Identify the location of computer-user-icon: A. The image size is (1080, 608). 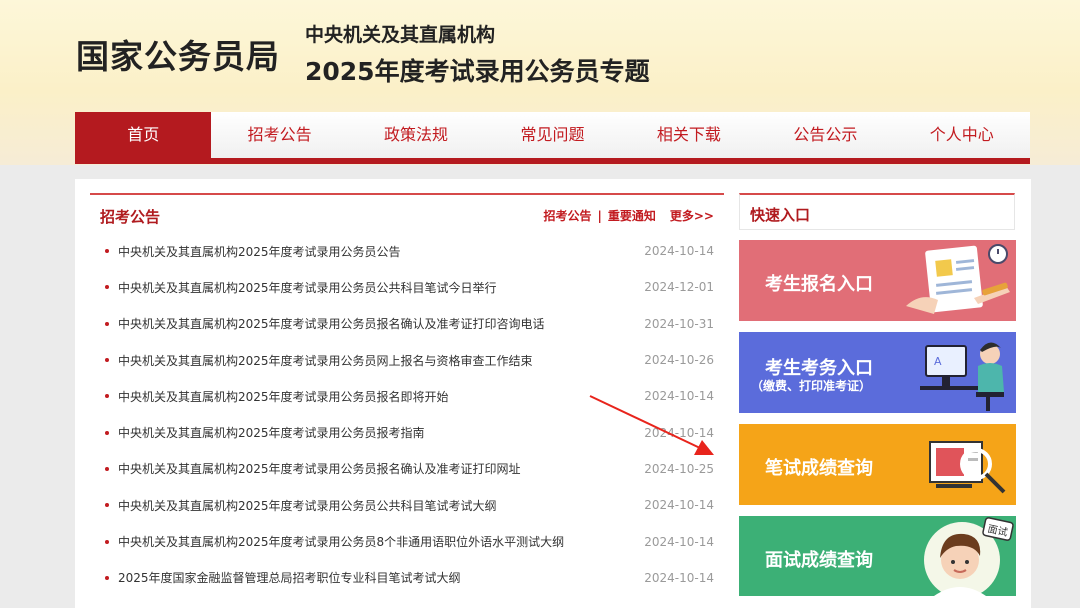
(962, 376).